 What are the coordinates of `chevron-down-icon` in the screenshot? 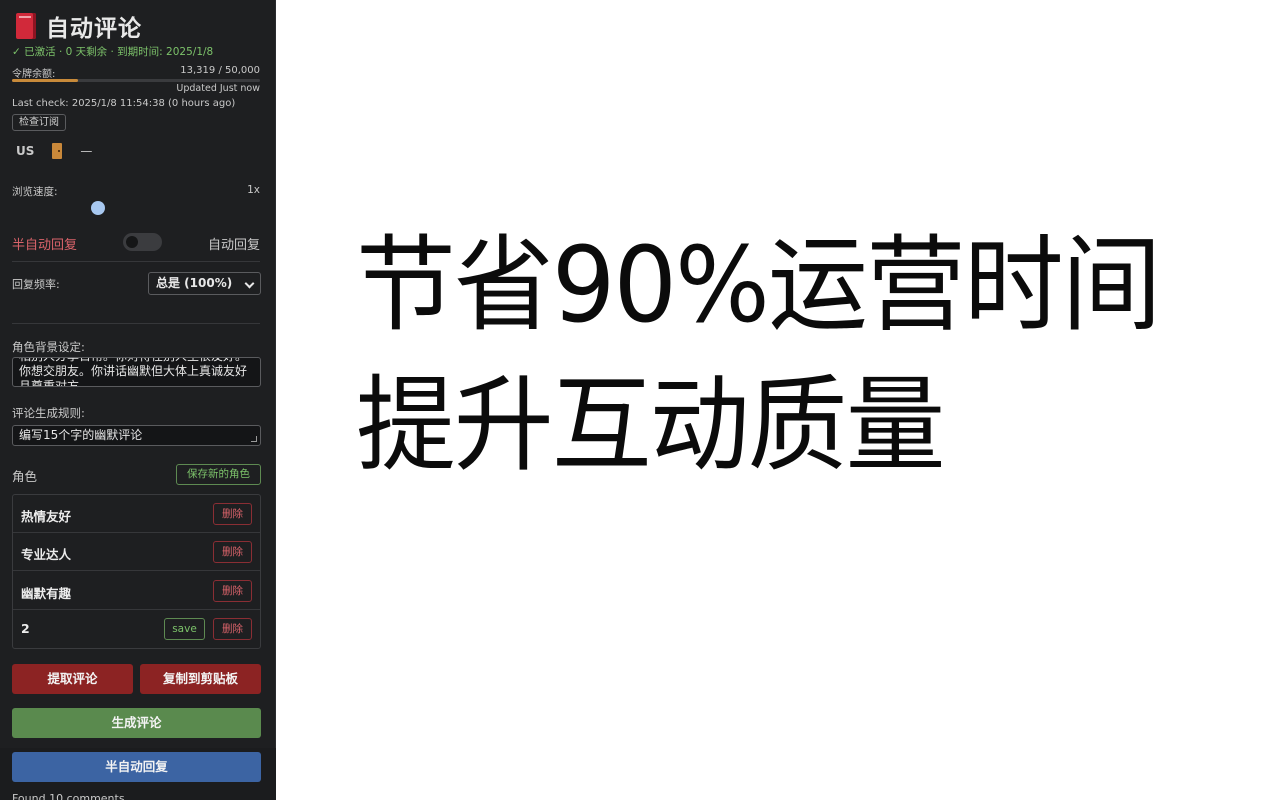 It's located at (249, 283).